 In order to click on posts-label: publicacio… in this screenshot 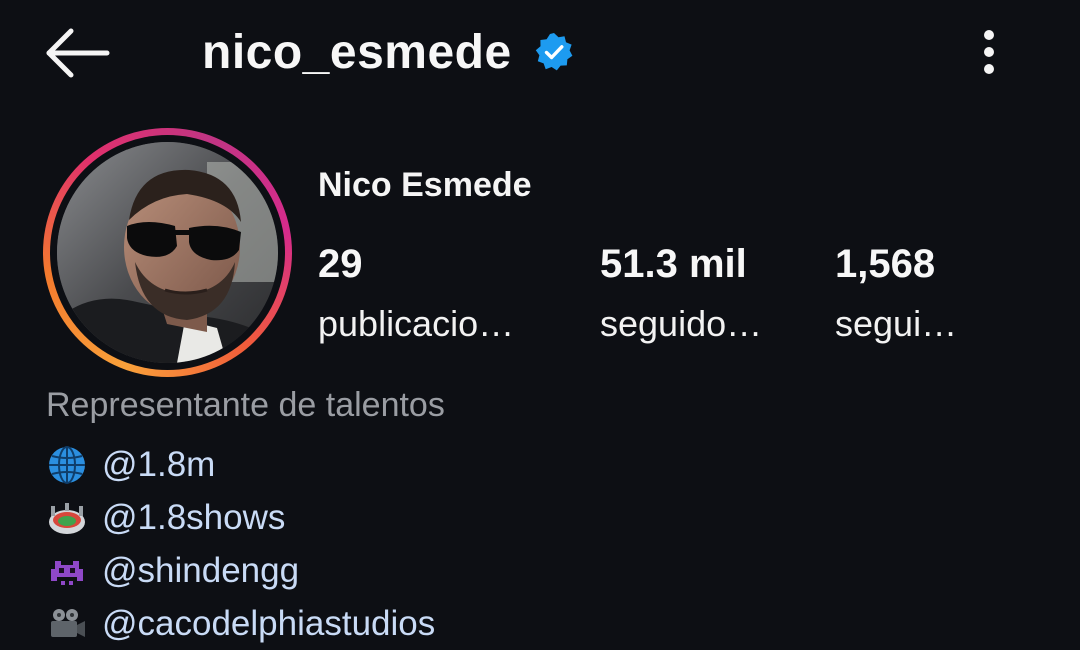, I will do `click(416, 323)`.